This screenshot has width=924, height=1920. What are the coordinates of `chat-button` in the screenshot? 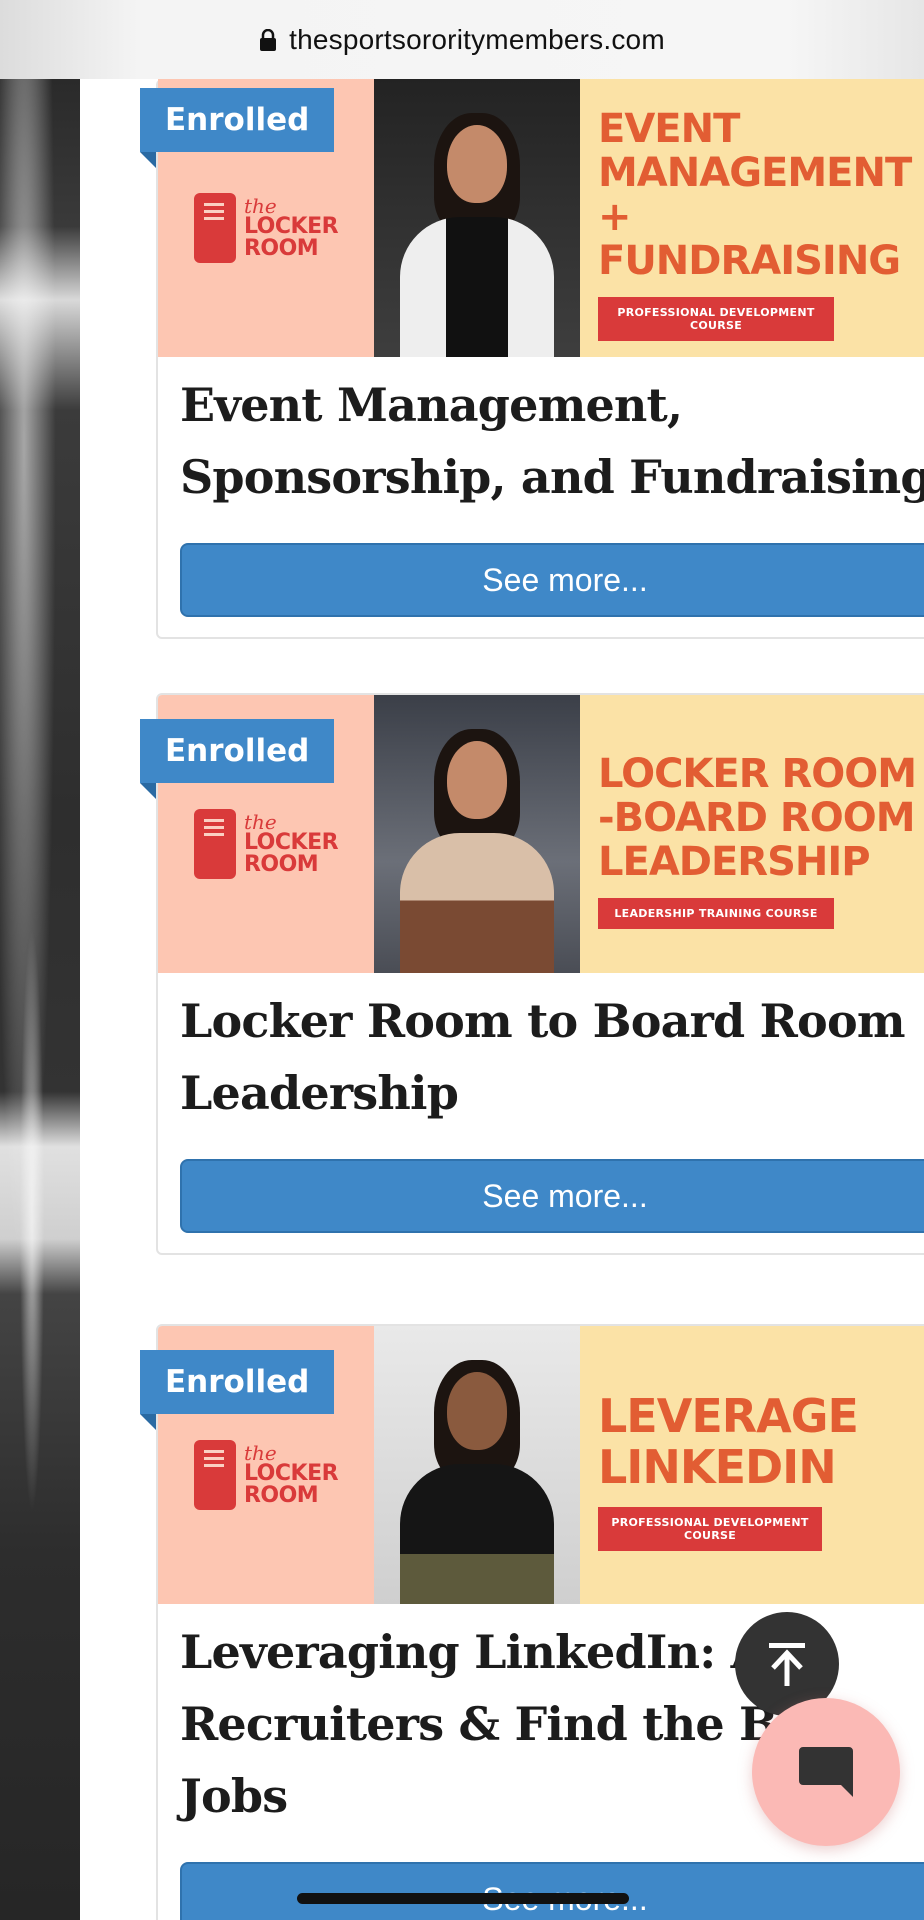 It's located at (826, 1772).